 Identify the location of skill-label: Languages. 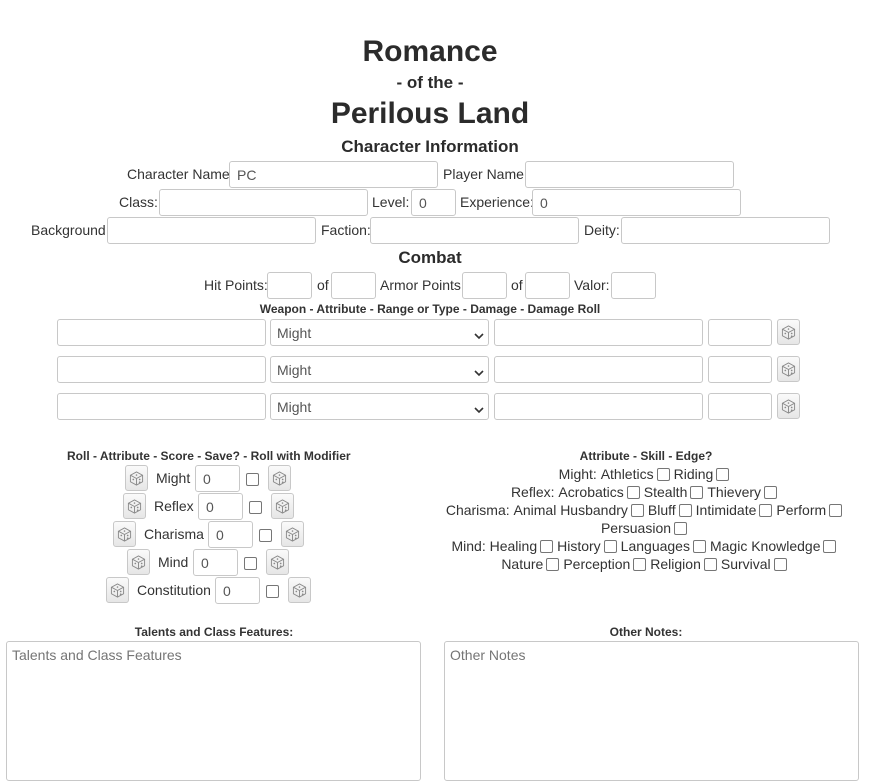
(655, 546).